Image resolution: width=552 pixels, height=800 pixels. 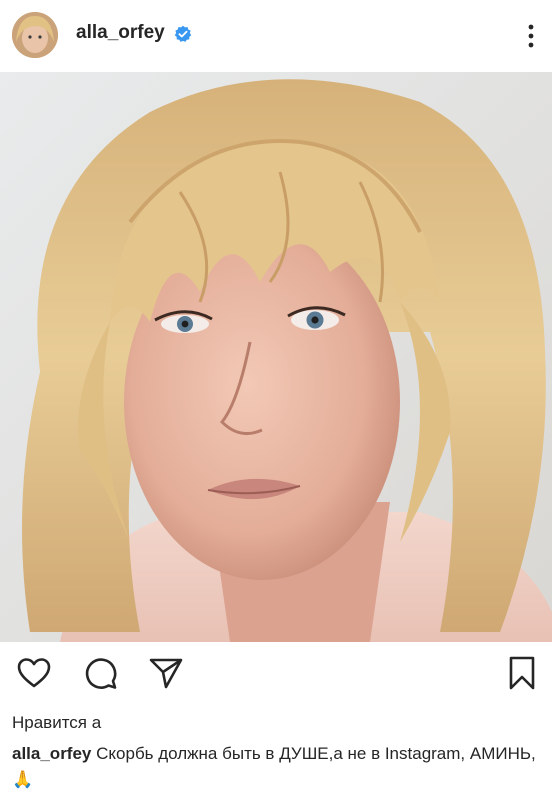 I want to click on likes-count: Нравится а, so click(x=56, y=723).